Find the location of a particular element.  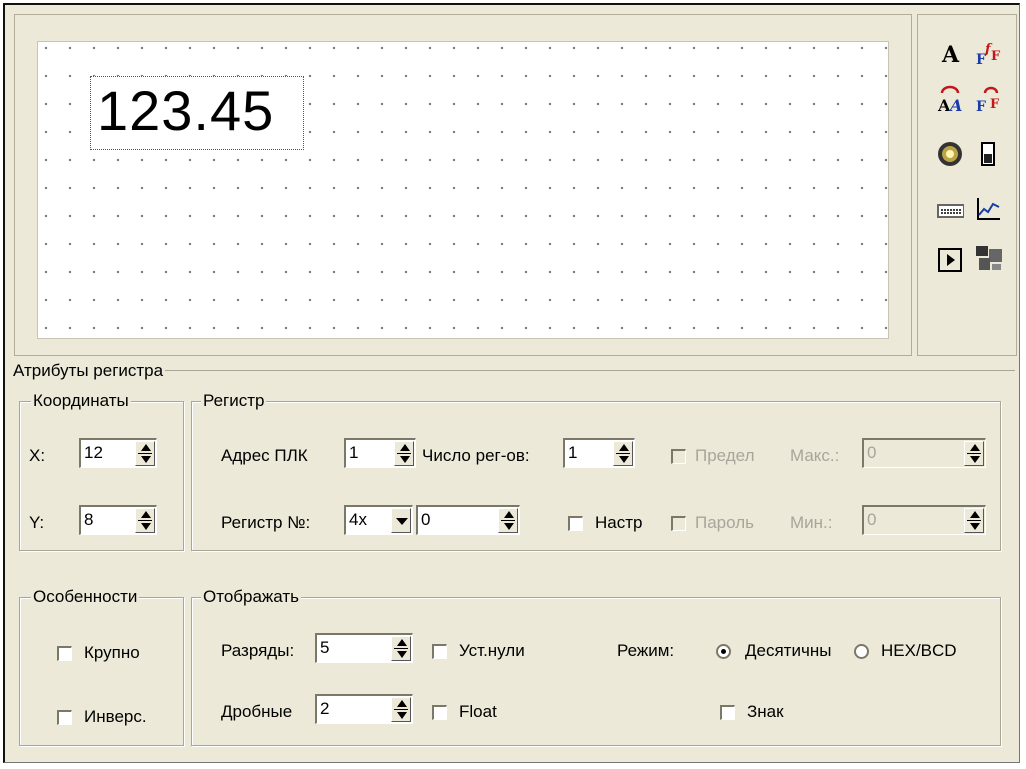

digits-spinner: 5 is located at coordinates (364, 648).